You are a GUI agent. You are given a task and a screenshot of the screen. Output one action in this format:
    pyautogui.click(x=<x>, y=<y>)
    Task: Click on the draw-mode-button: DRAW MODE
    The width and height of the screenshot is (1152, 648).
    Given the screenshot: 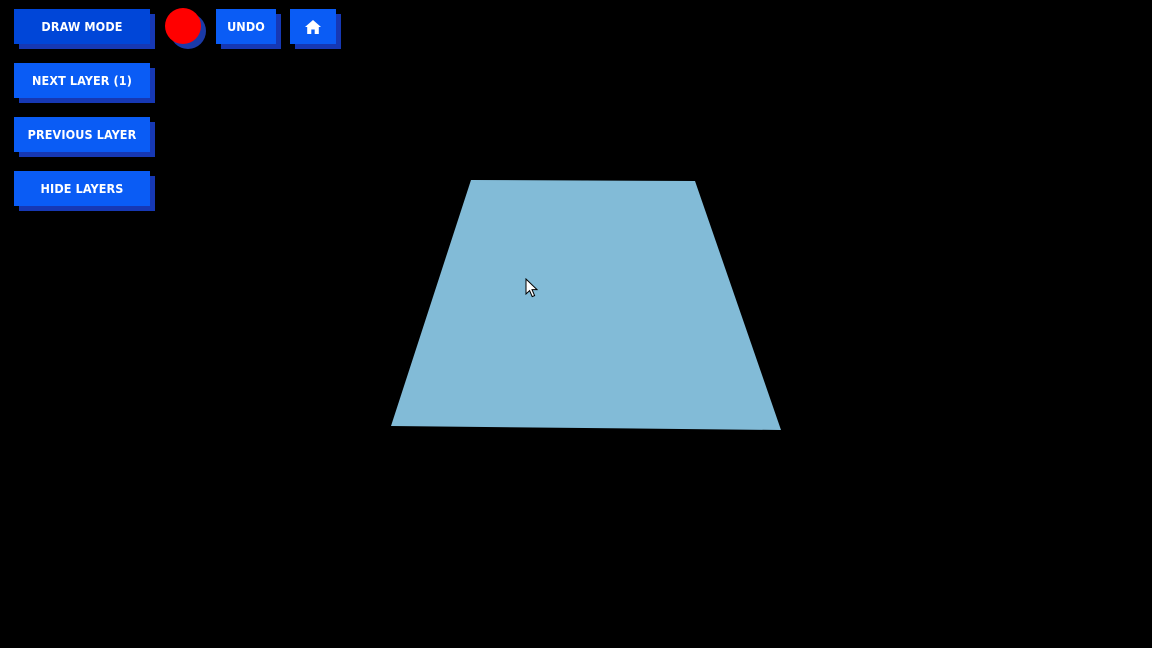 What is the action you would take?
    pyautogui.click(x=82, y=26)
    